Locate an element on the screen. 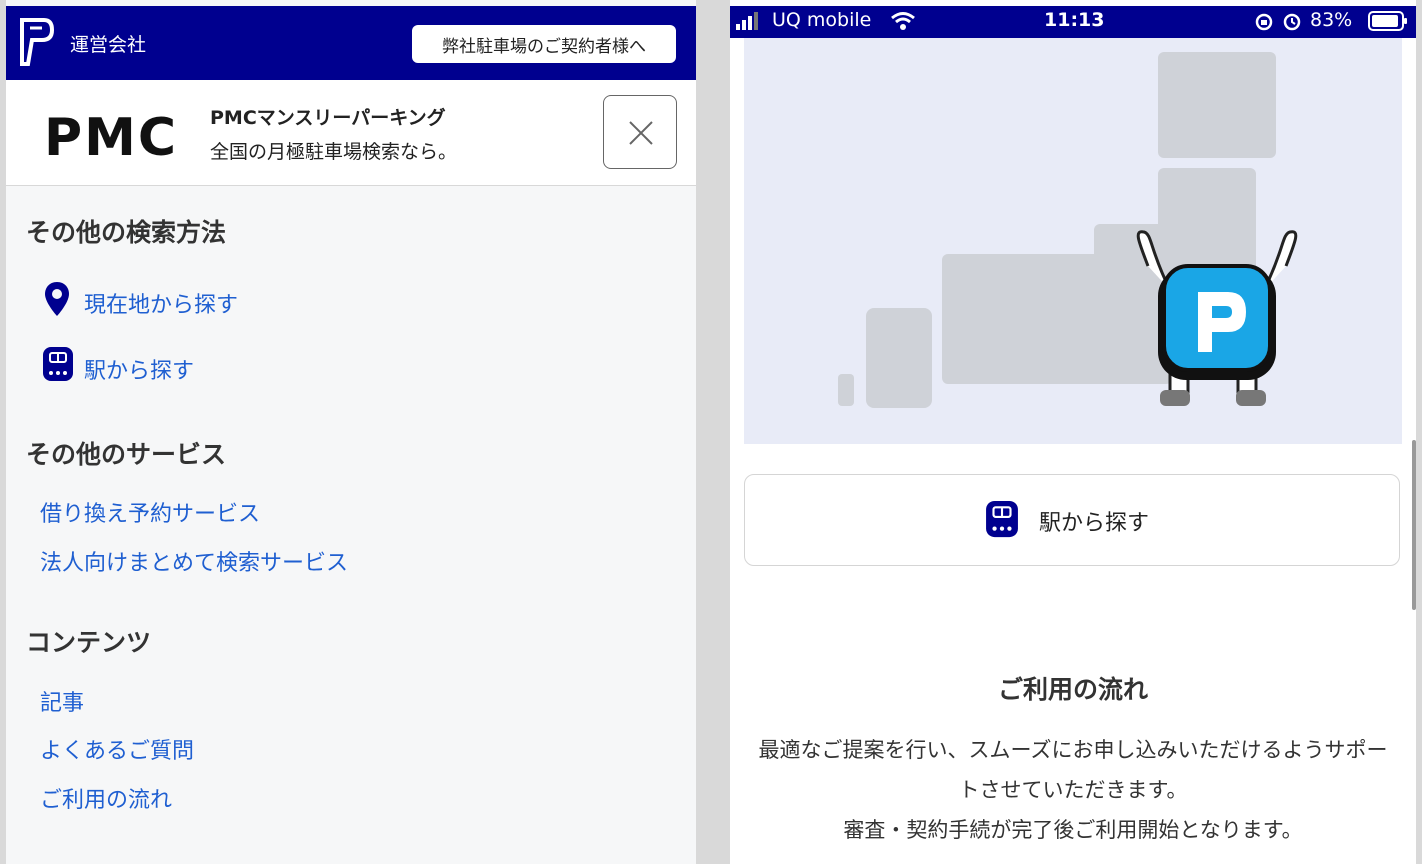  top-header: 運営会社 弊社駐車場のご契約者様へ is located at coordinates (351, 43).